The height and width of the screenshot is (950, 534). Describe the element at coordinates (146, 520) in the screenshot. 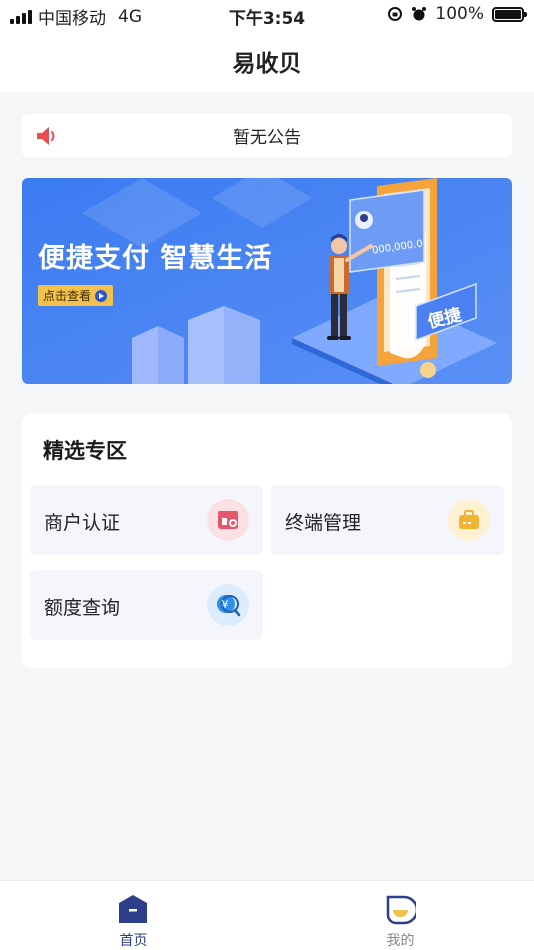

I see `tile-merchant-verification: 商户认证` at that location.